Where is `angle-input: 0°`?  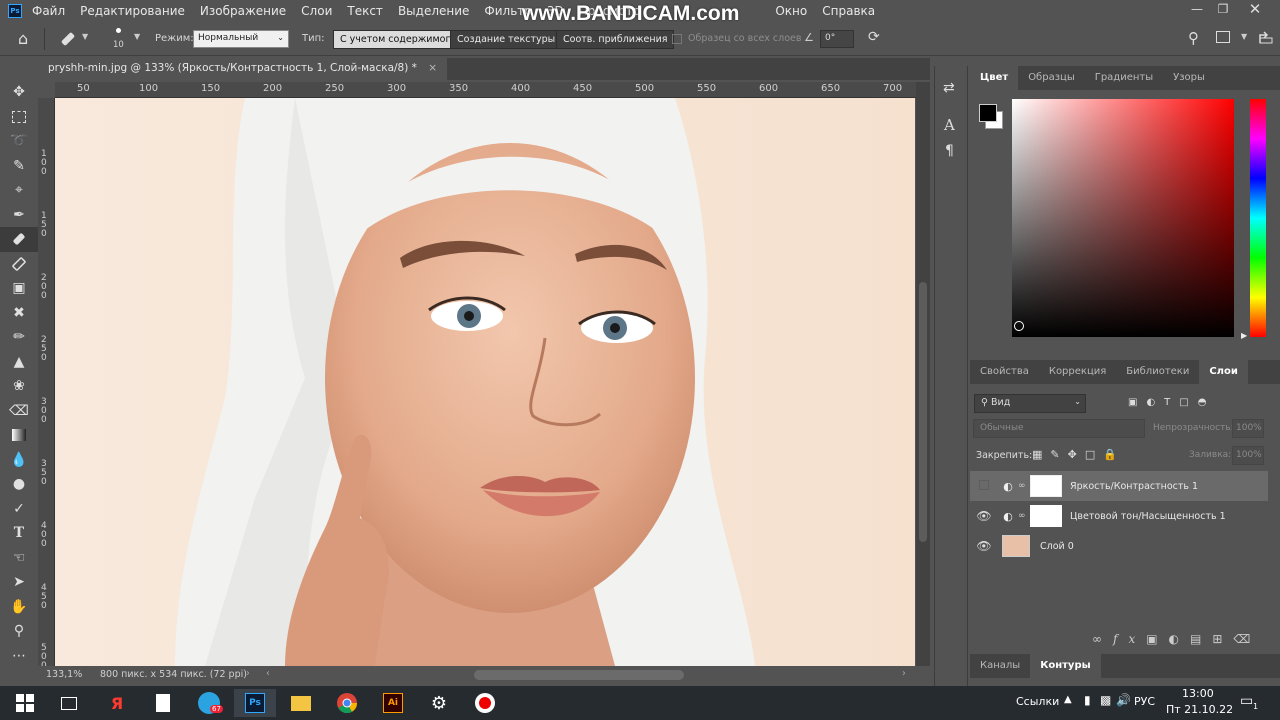 angle-input: 0° is located at coordinates (837, 39).